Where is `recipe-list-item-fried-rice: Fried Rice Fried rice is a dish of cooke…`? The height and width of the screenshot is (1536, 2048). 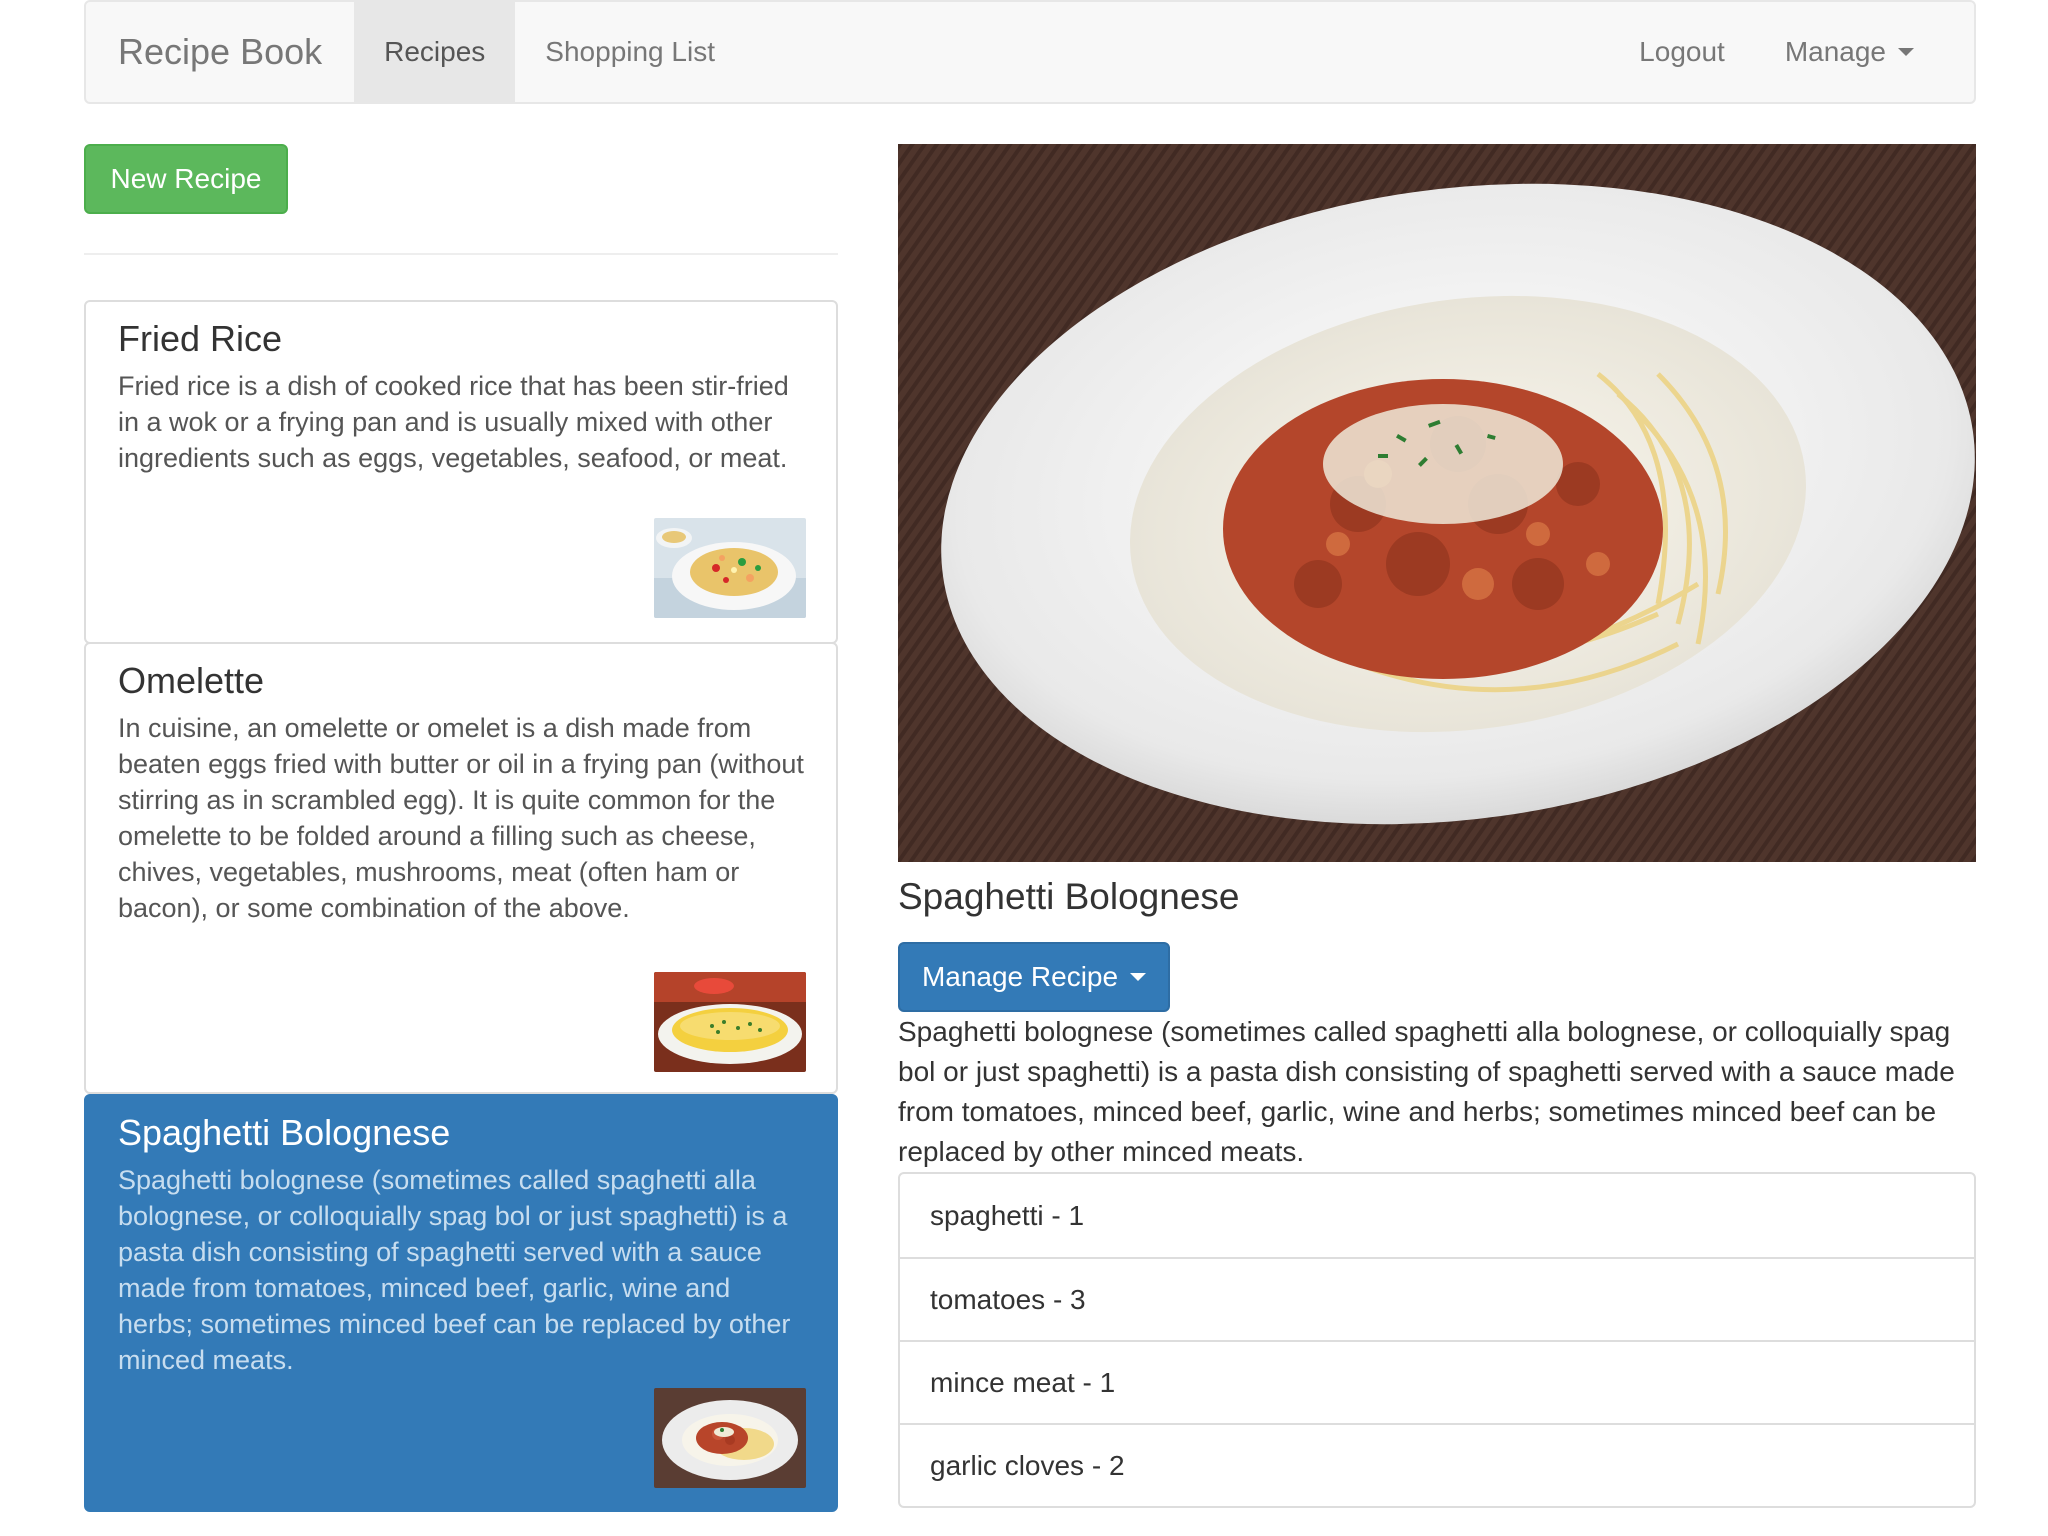 recipe-list-item-fried-rice: Fried Rice Fried rice is a dish of cooke… is located at coordinates (461, 472).